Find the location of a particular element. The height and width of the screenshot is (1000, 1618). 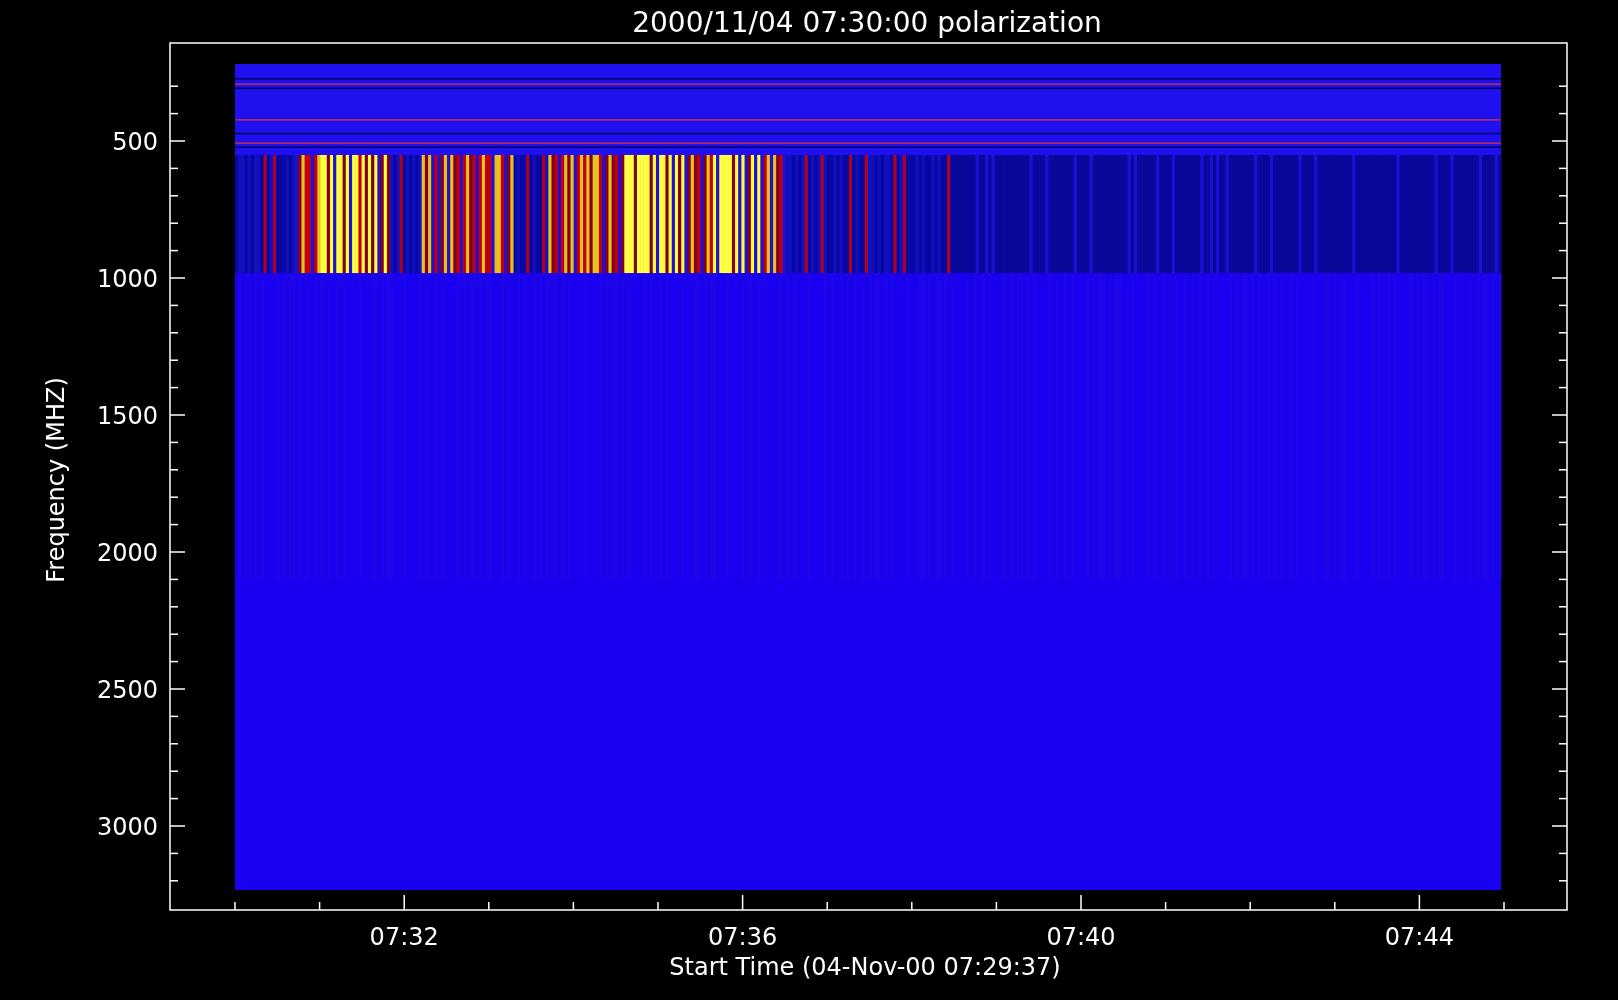

tick-label: 500 is located at coordinates (135, 142).